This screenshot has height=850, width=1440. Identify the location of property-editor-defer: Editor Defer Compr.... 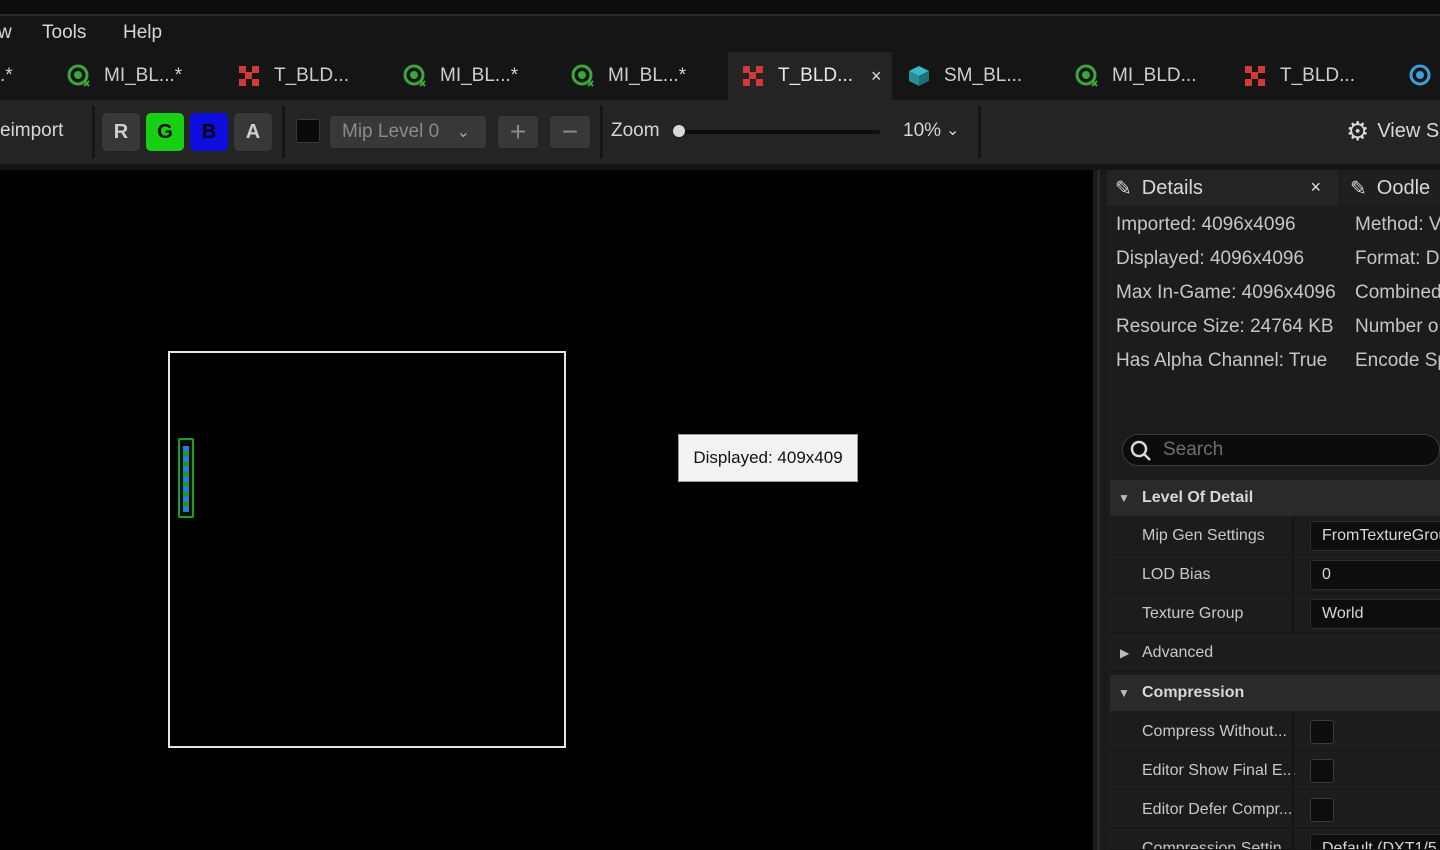
(1275, 810).